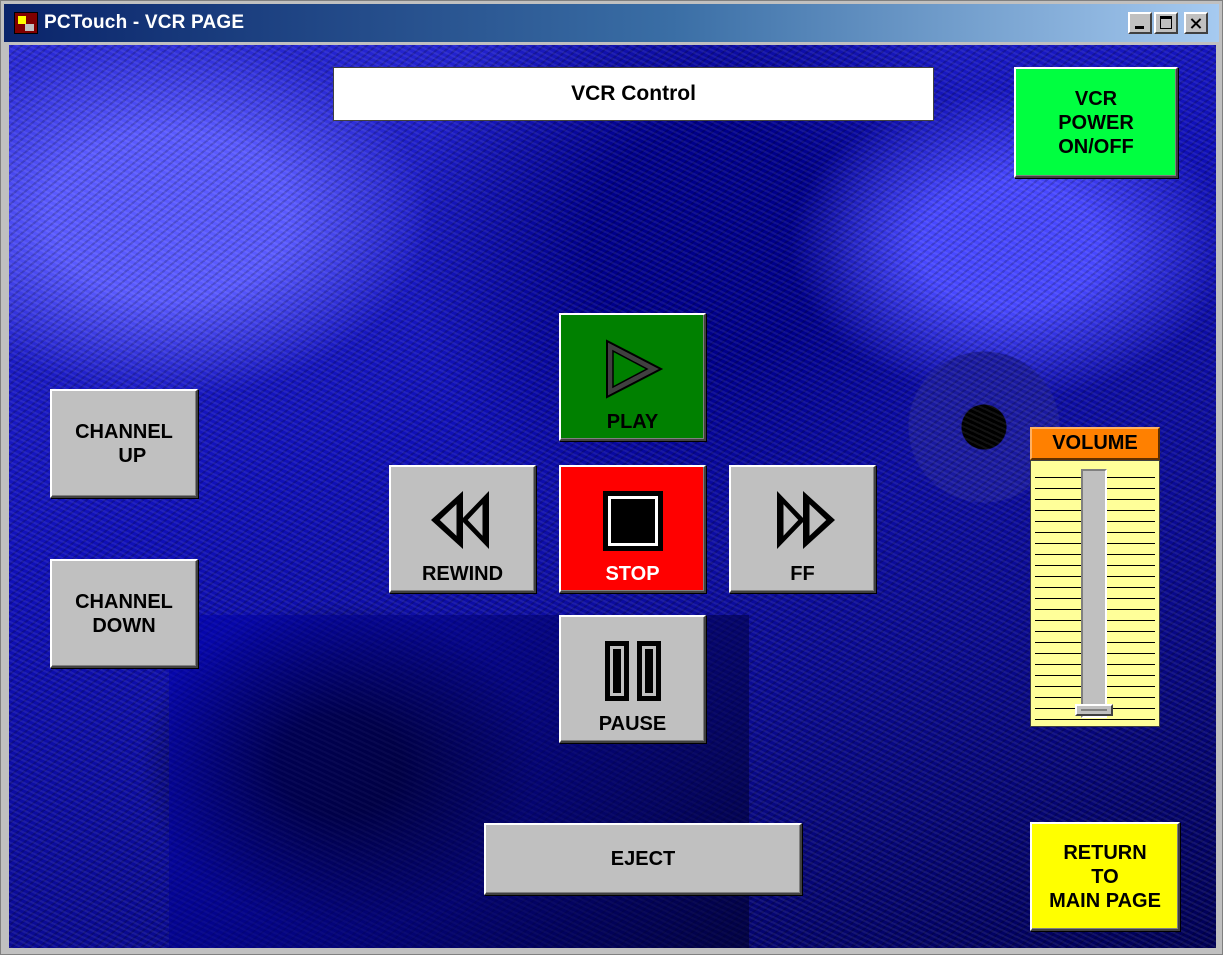 The image size is (1223, 955). I want to click on channel-up-button: CHANNEL UP, so click(124, 443).